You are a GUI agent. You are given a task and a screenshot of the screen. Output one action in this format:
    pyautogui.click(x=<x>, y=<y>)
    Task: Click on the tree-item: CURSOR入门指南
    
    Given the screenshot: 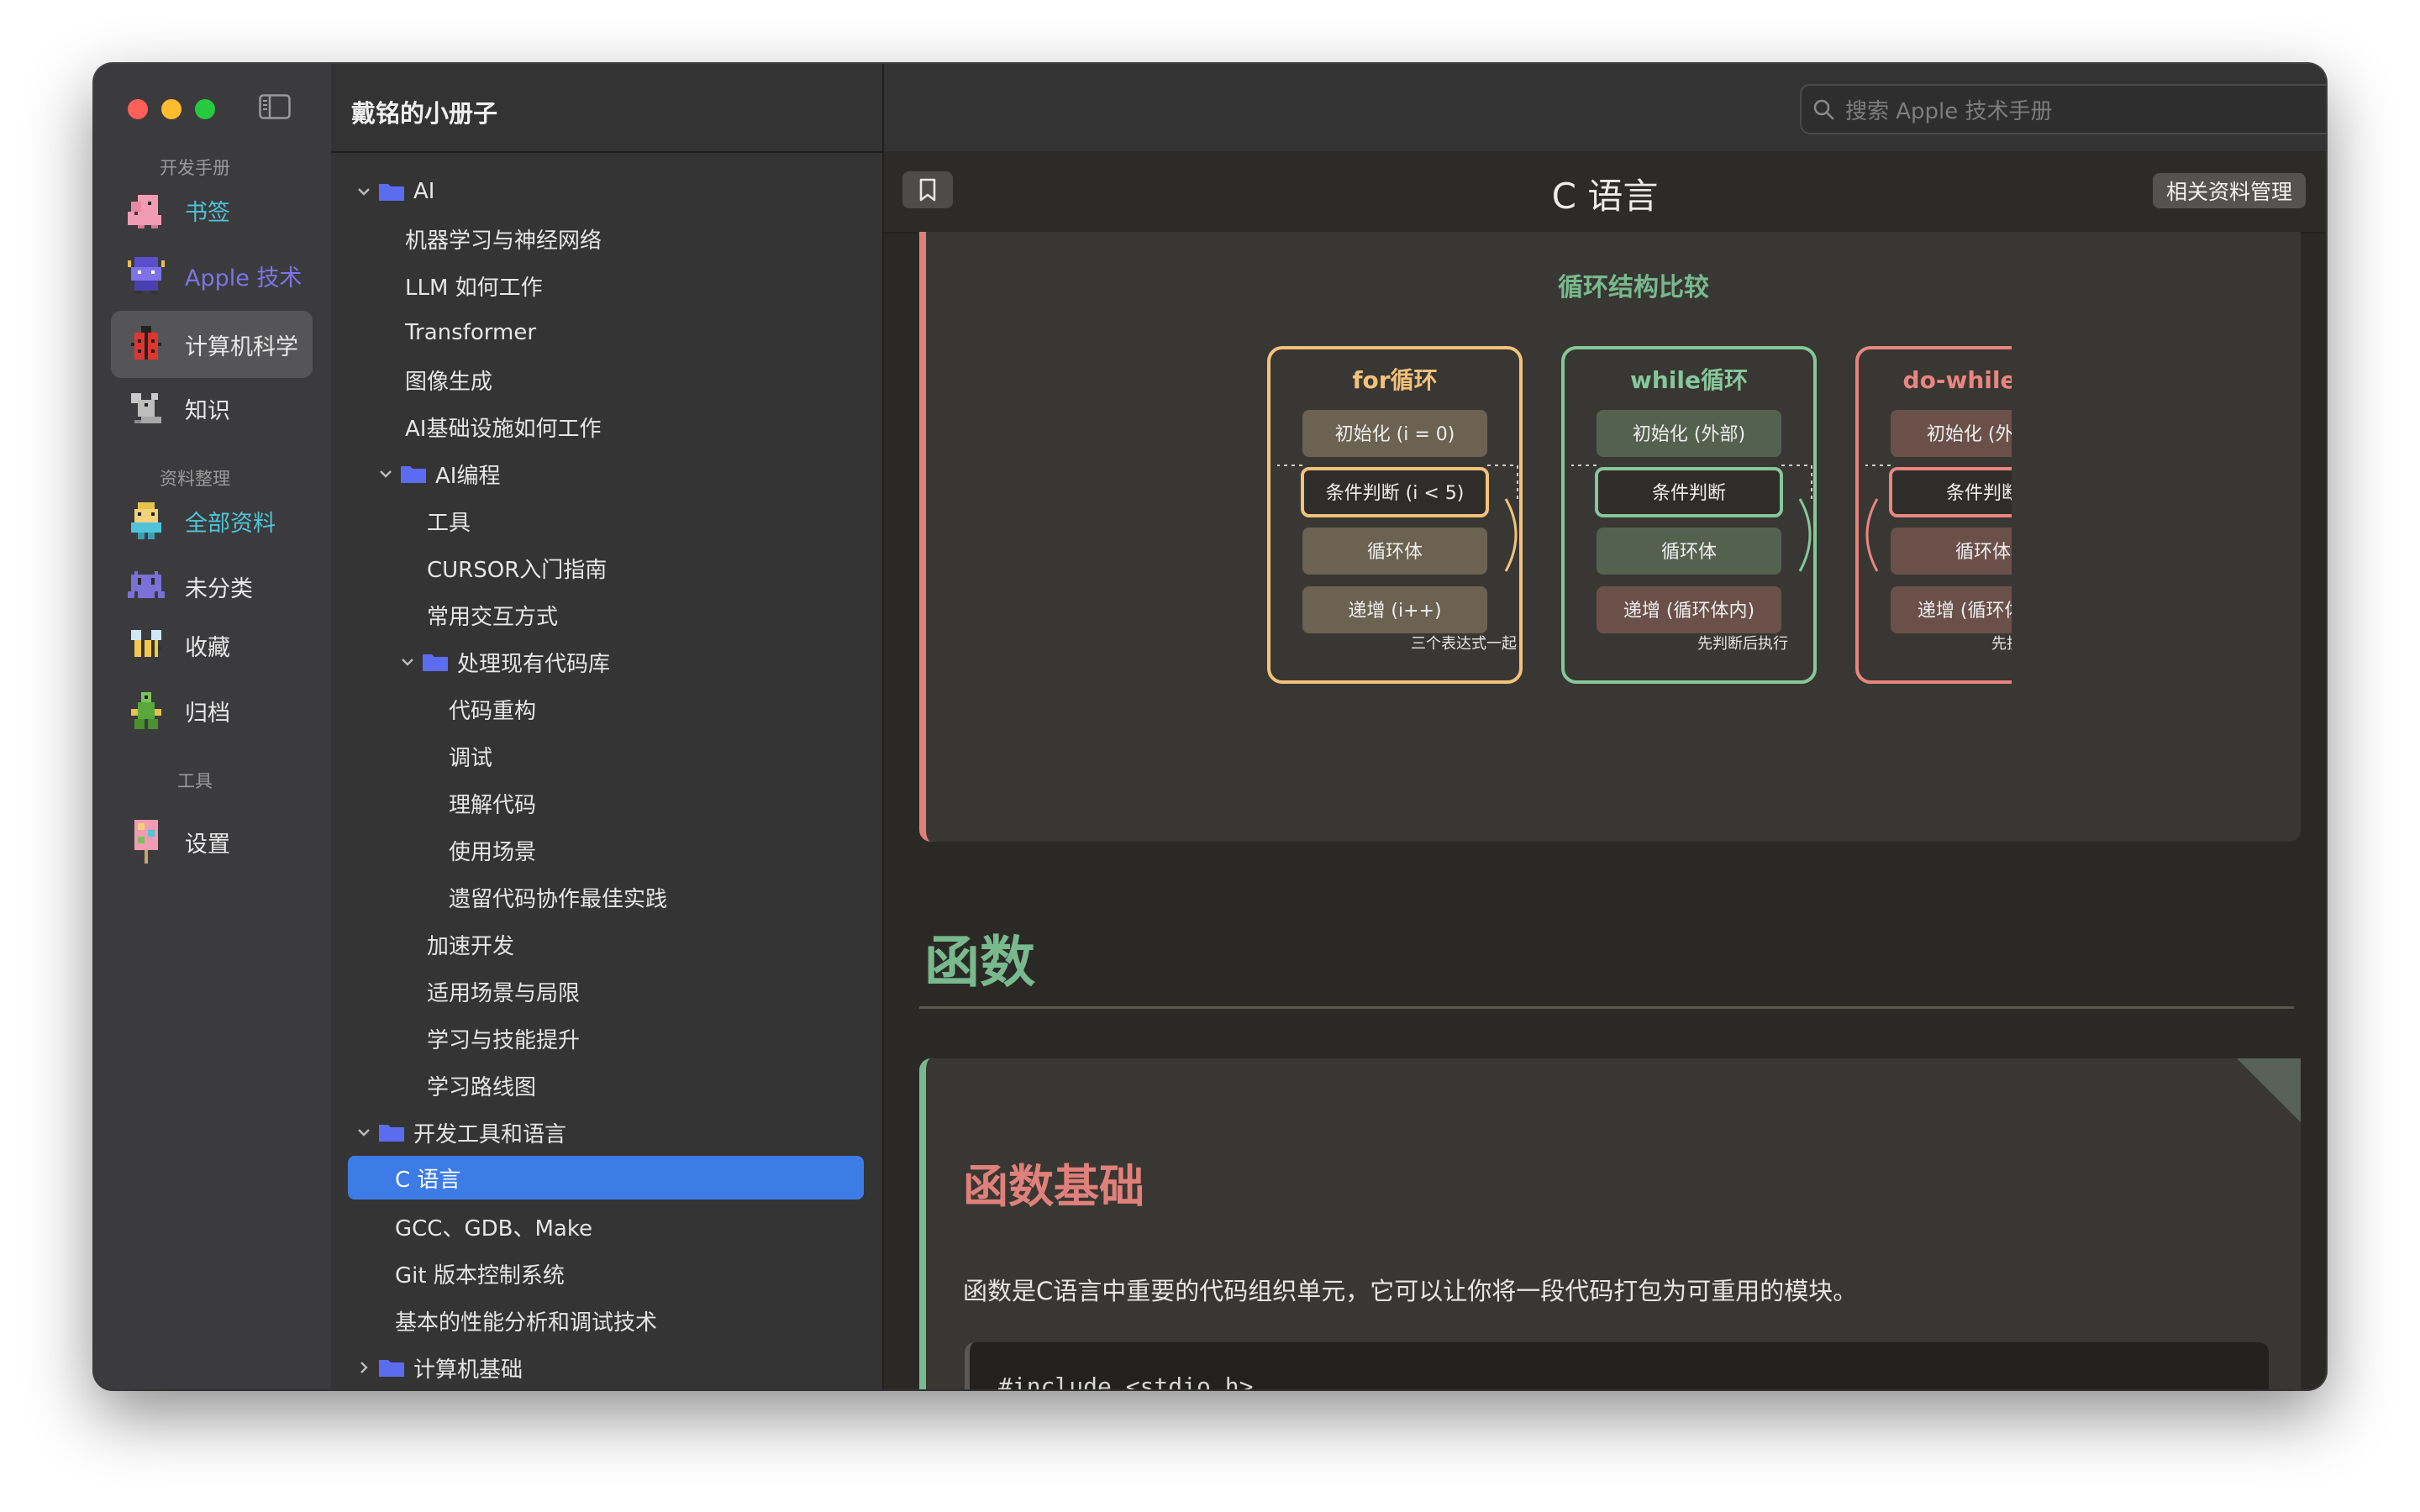 What is the action you would take?
    pyautogui.click(x=517, y=568)
    